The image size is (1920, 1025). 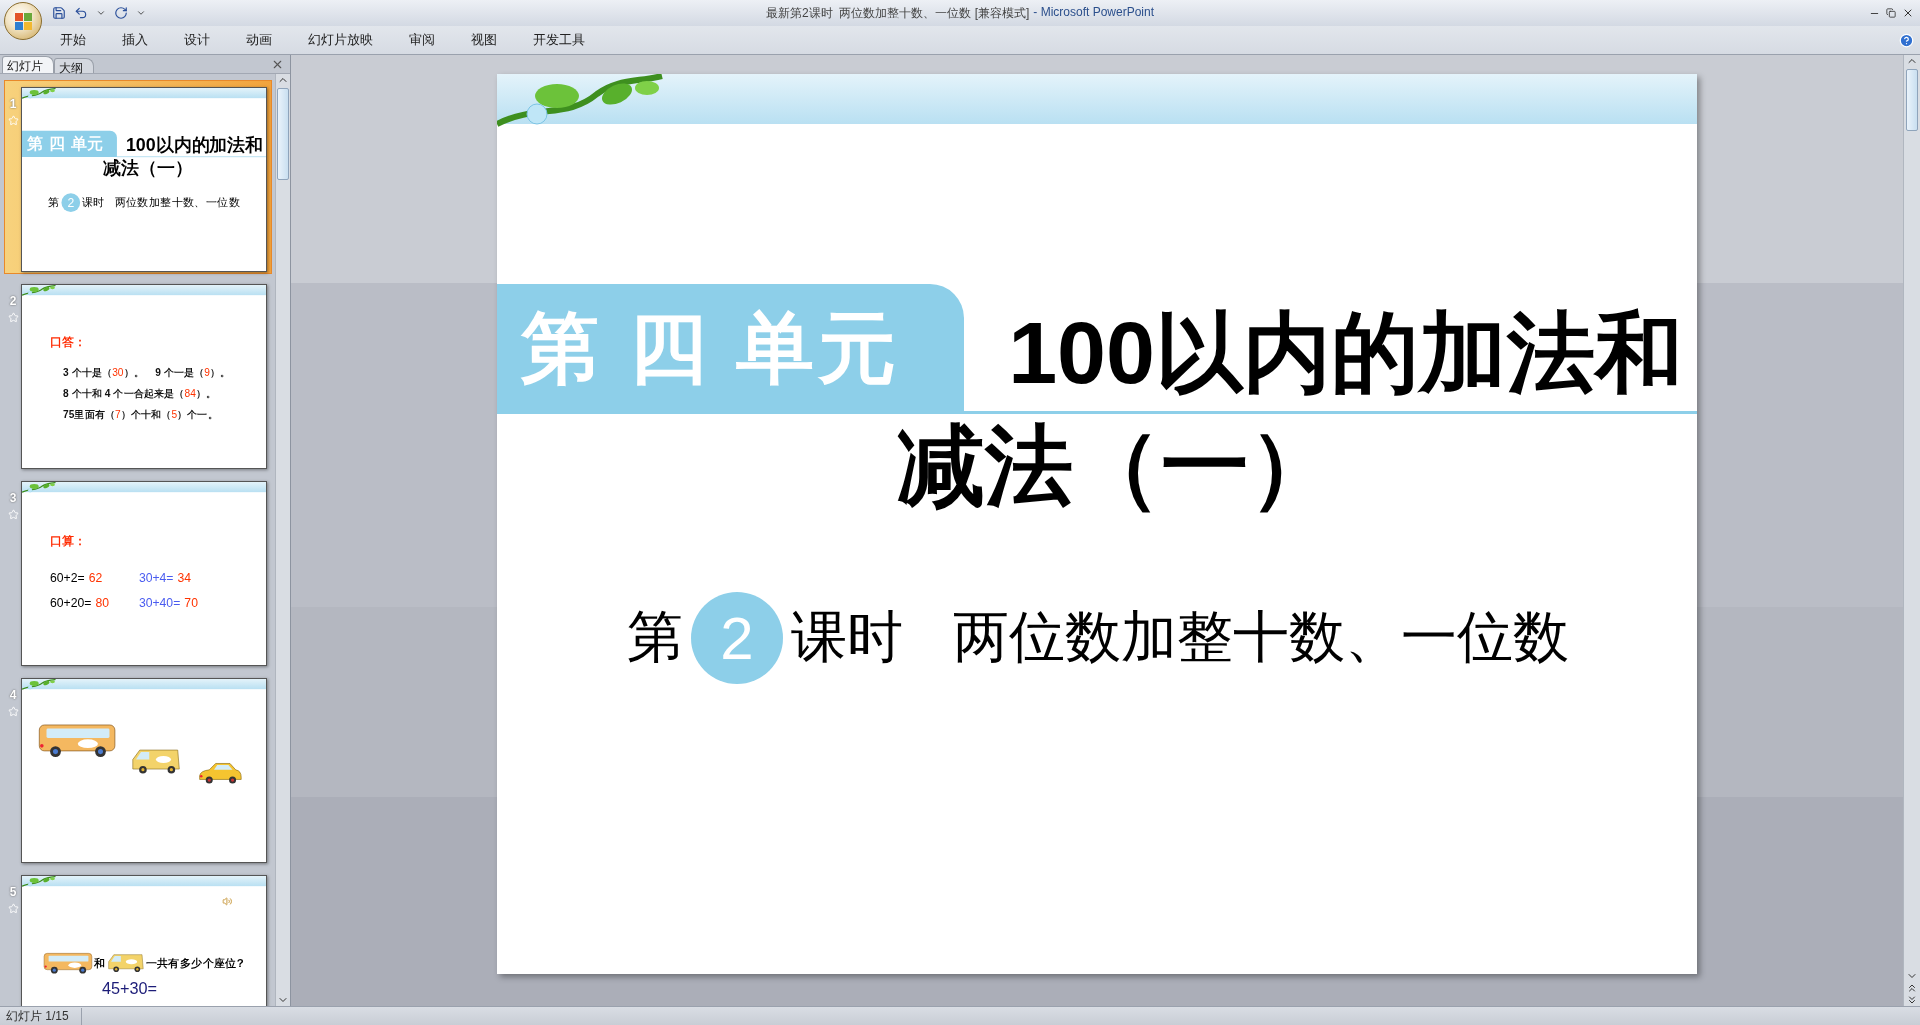 What do you see at coordinates (259, 40) in the screenshot?
I see `ribbon-tab: 动画` at bounding box center [259, 40].